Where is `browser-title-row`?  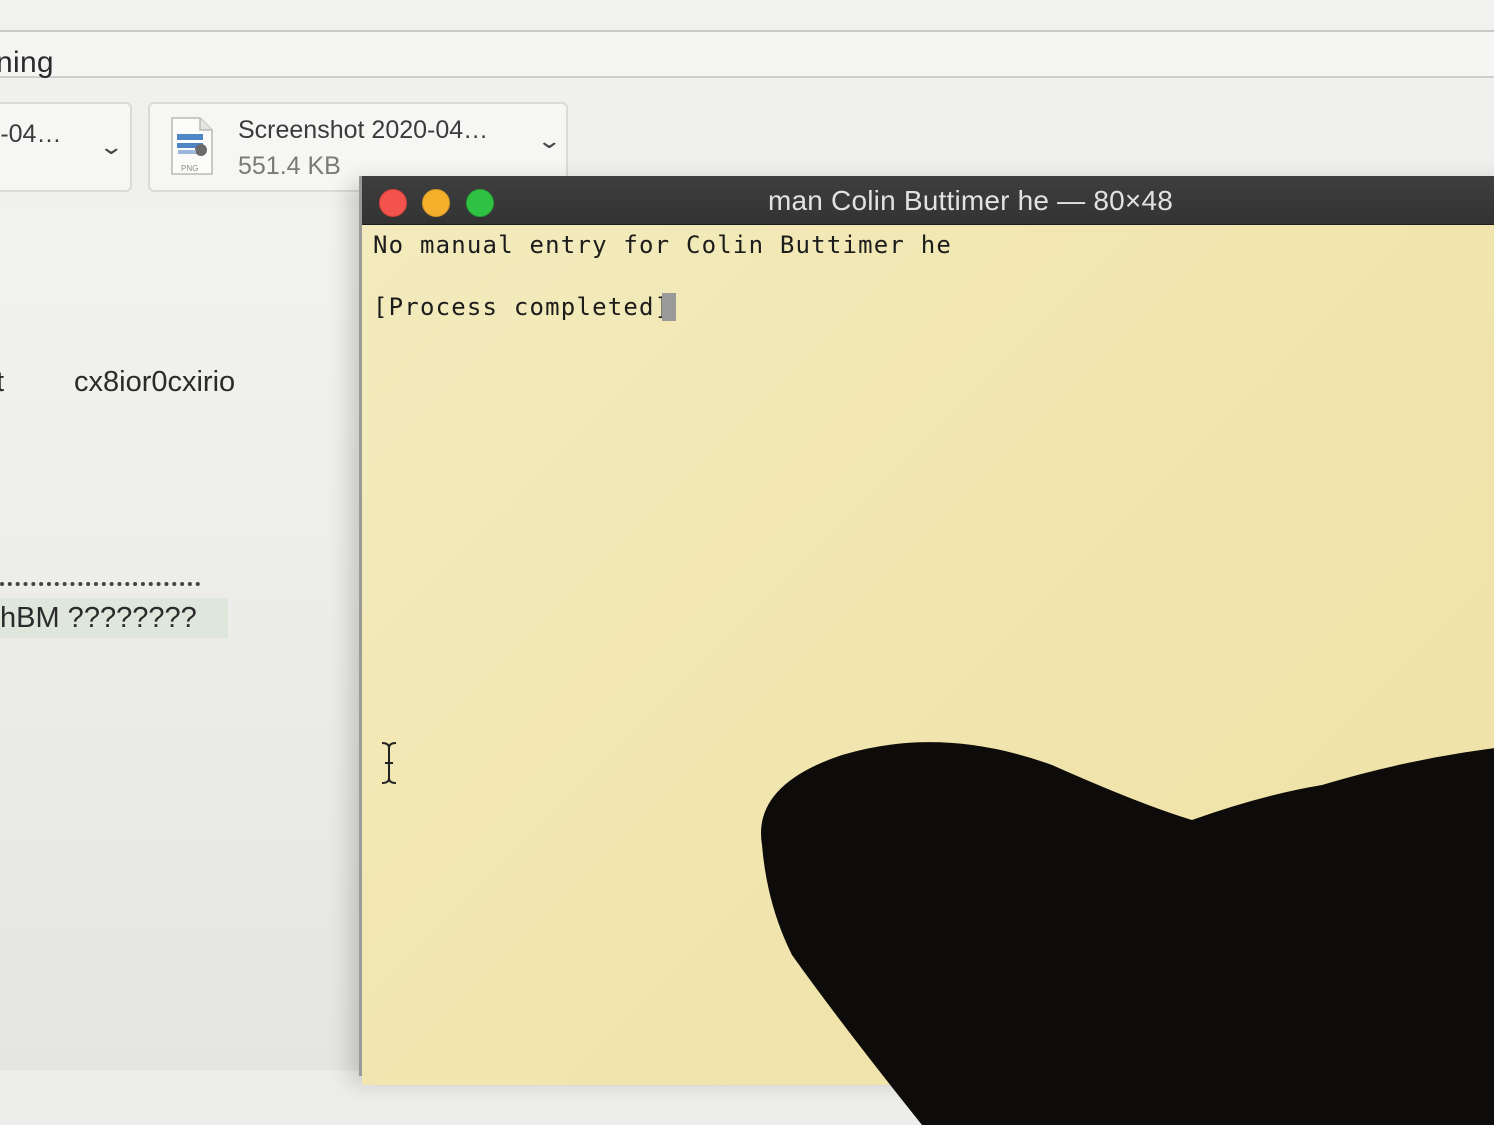 browser-title-row is located at coordinates (747, 55).